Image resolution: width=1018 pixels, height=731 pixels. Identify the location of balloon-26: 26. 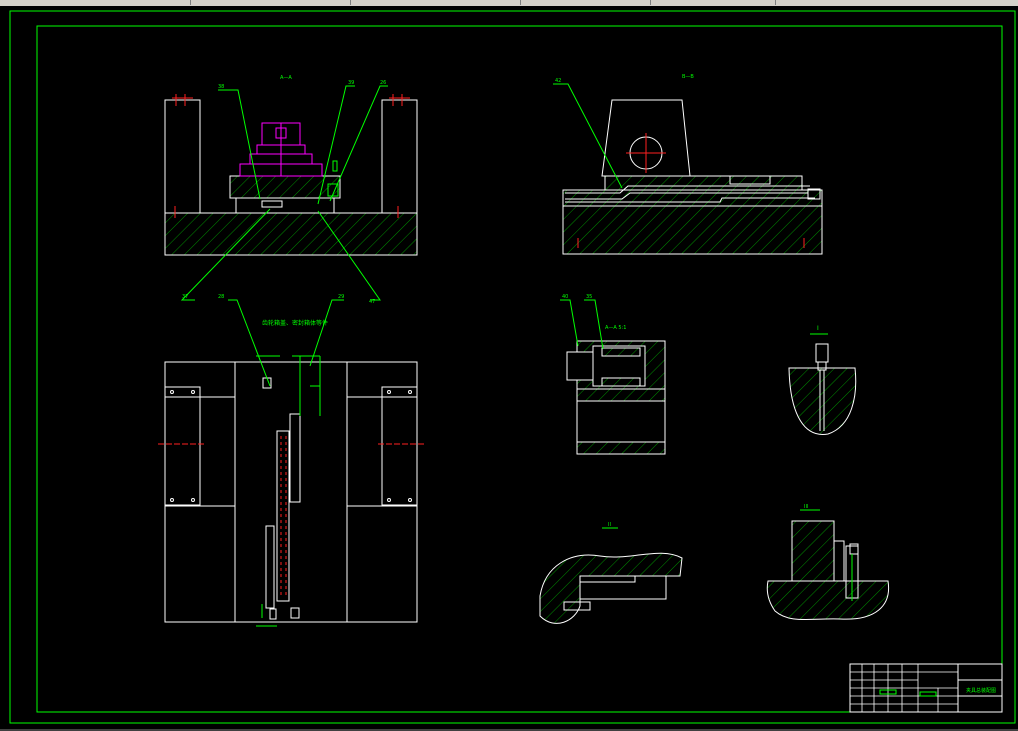
(383, 83).